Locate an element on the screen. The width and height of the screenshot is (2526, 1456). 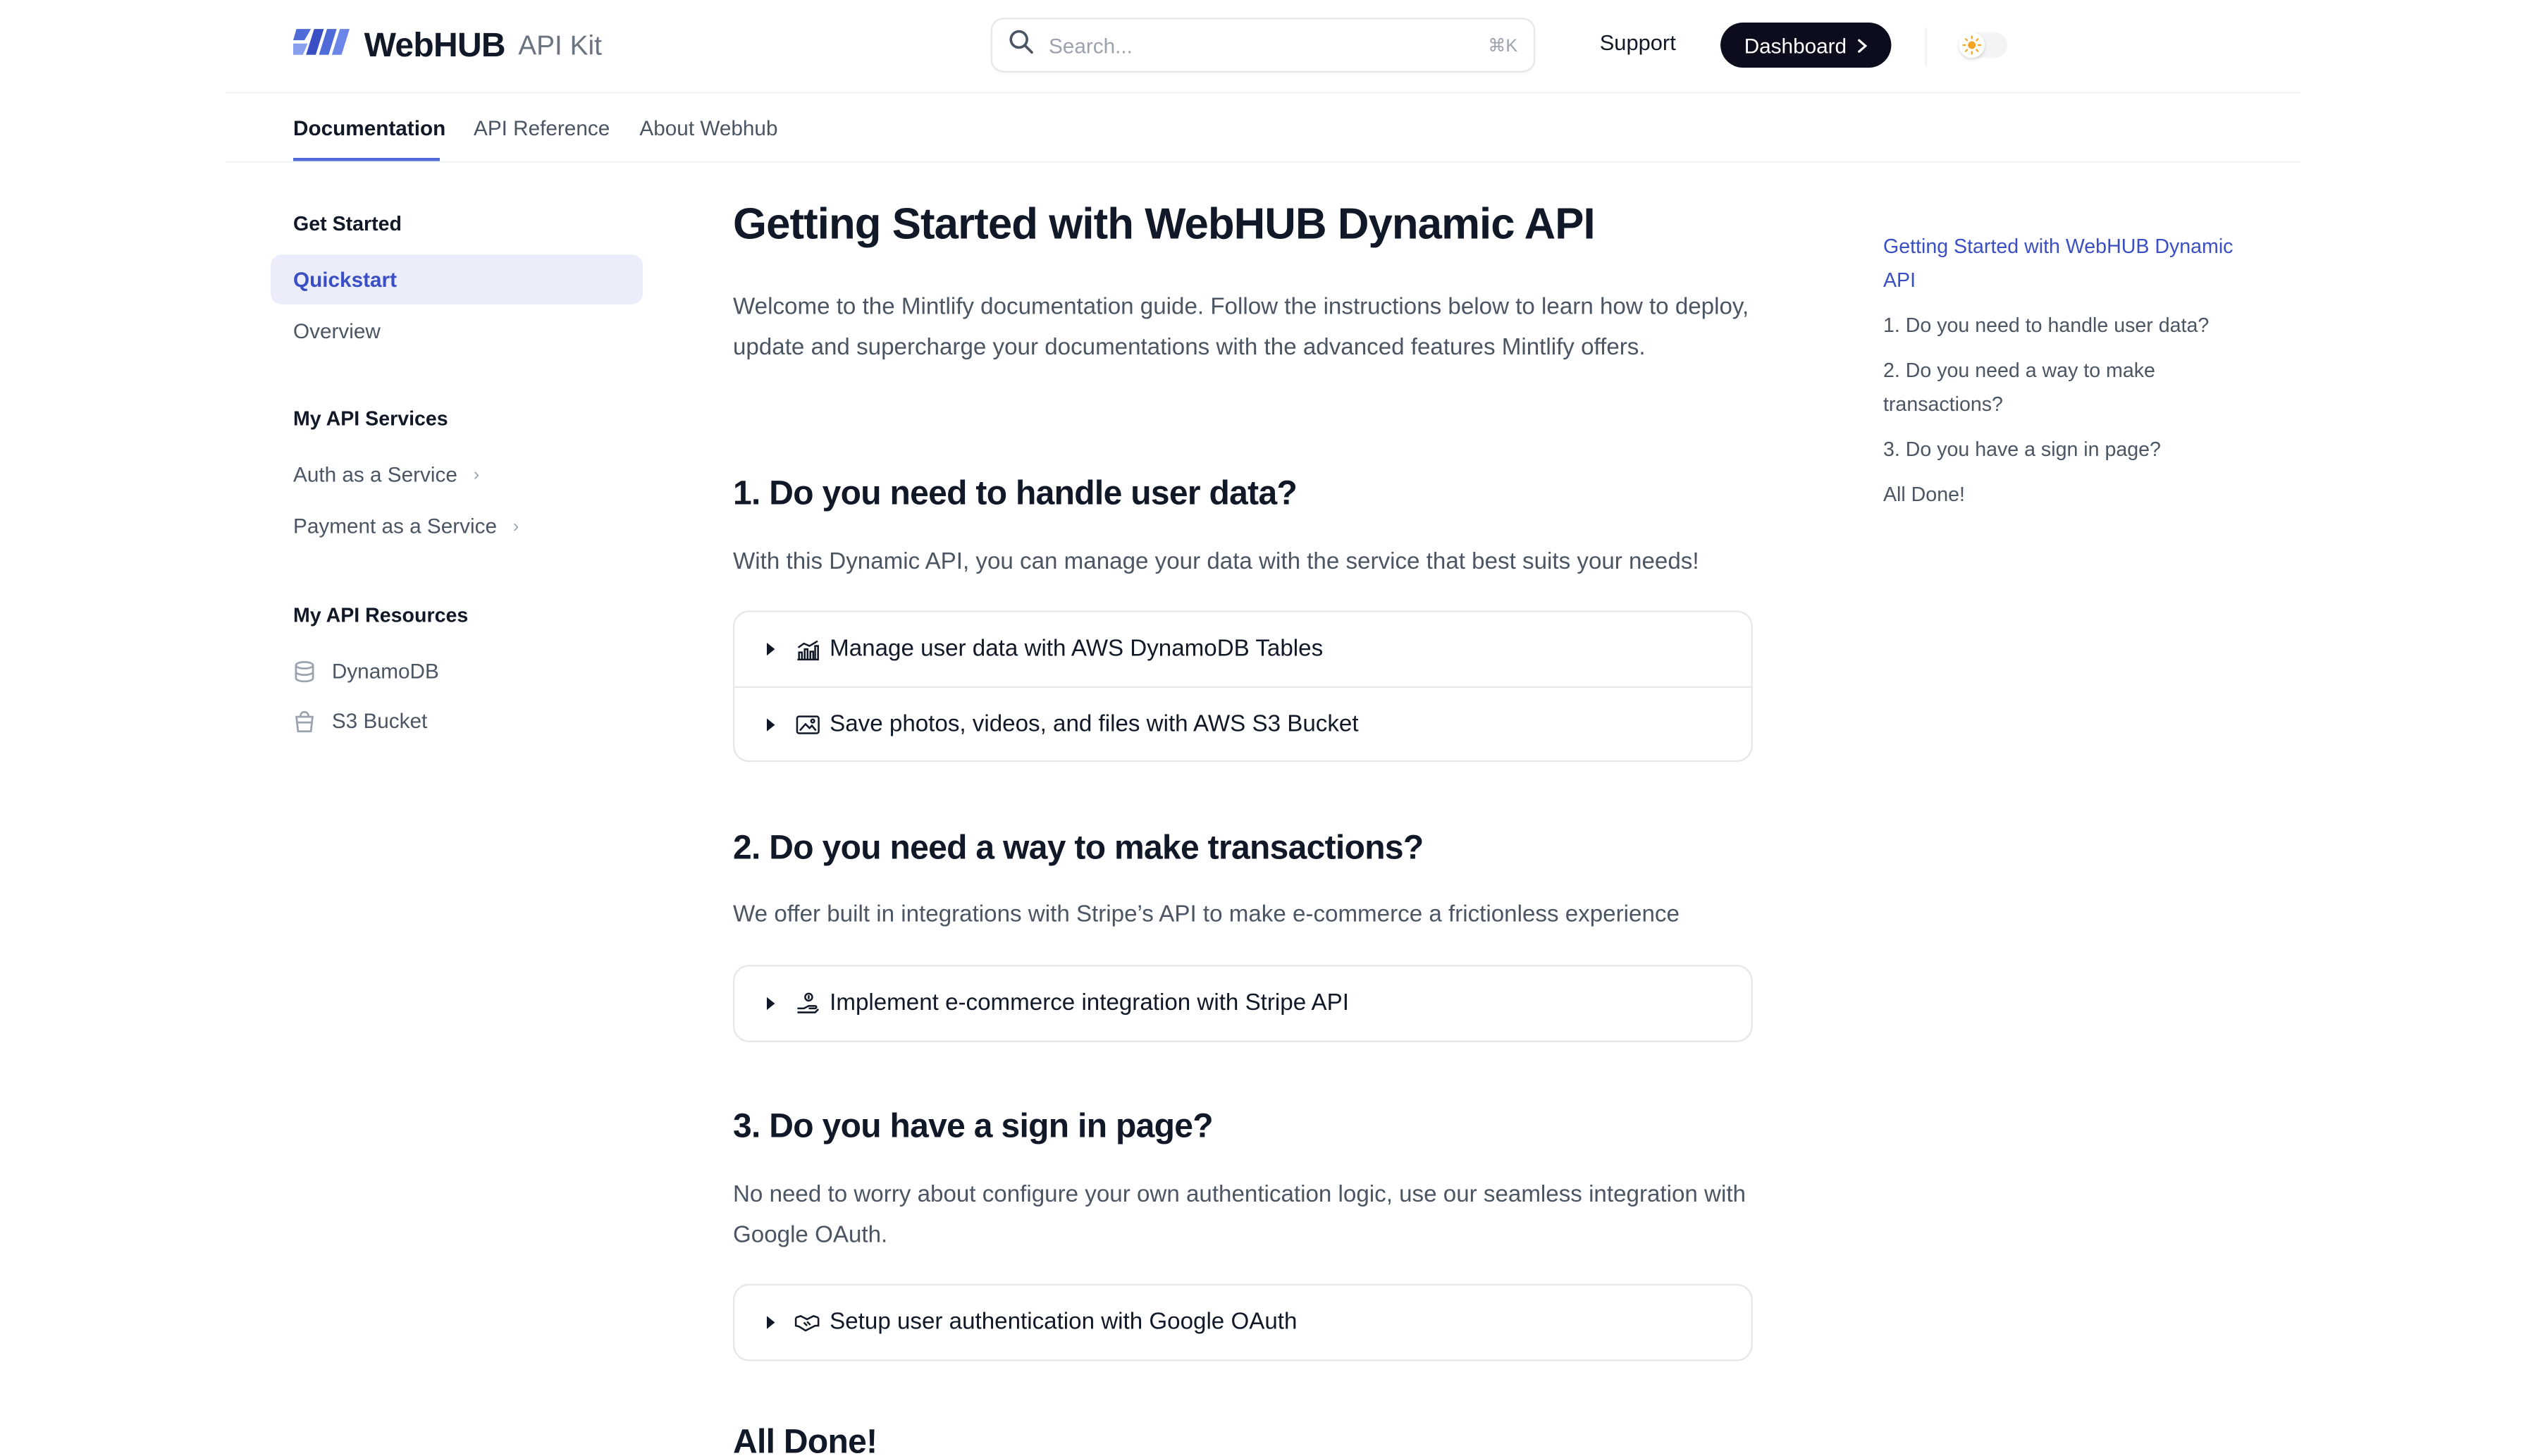
sidebar-item-label: S3 Bucket is located at coordinates (379, 720).